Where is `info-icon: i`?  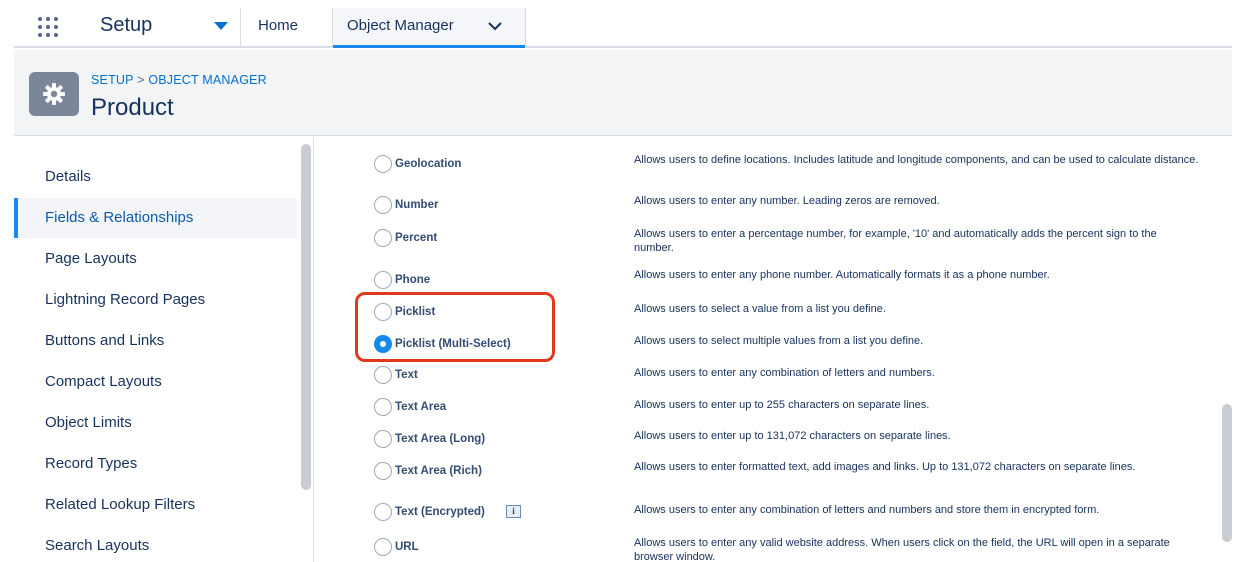
info-icon: i is located at coordinates (513, 511).